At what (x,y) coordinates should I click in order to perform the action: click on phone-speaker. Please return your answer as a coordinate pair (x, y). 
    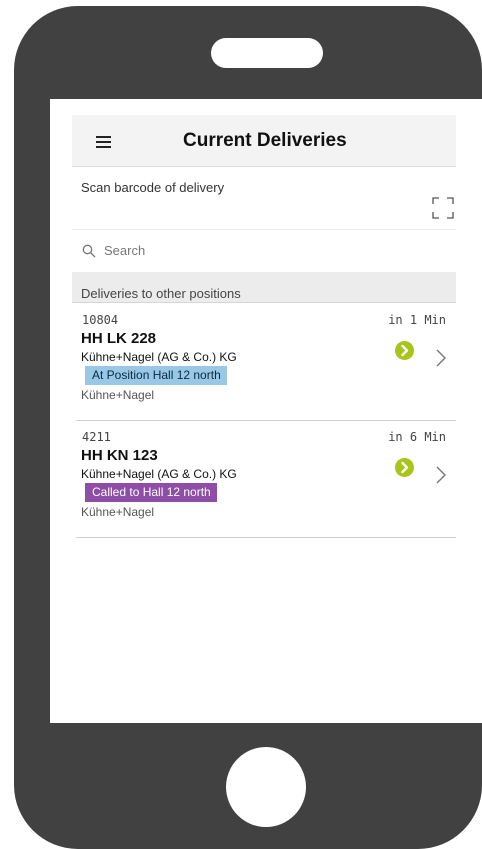
    Looking at the image, I should click on (267, 53).